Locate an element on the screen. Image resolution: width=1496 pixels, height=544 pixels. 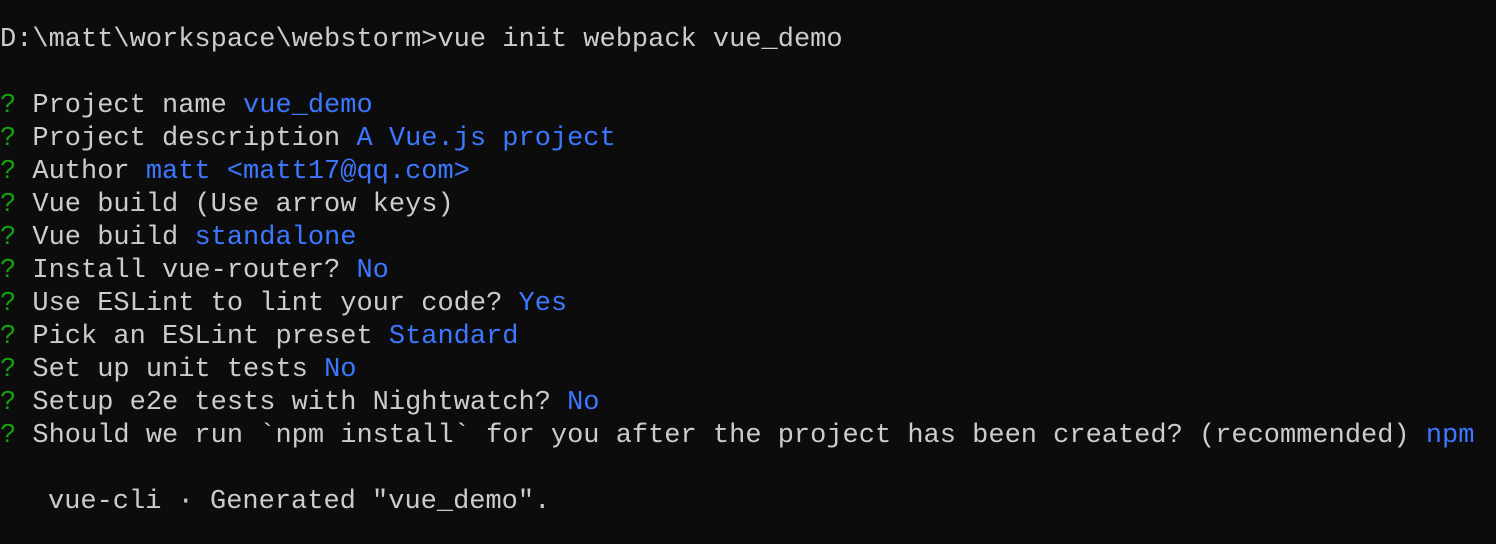
question-answer: standalone is located at coordinates (275, 238).